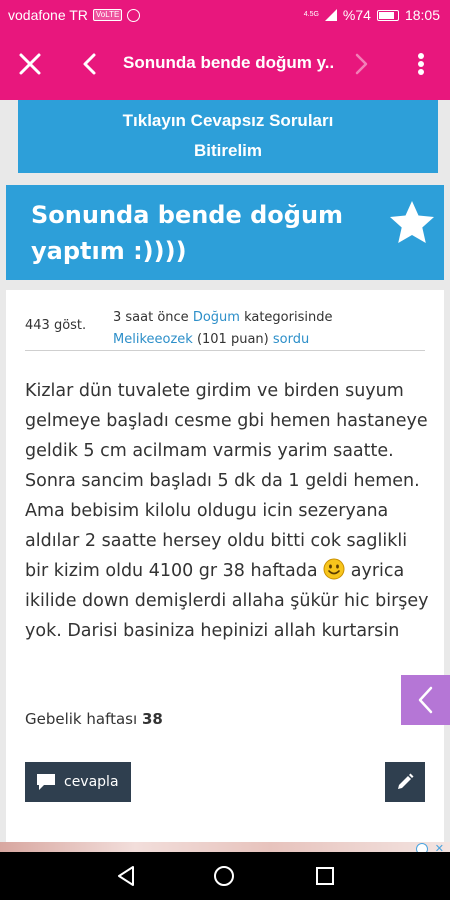  Describe the element at coordinates (56, 325) in the screenshot. I see `view-count: 443 göst.` at that location.